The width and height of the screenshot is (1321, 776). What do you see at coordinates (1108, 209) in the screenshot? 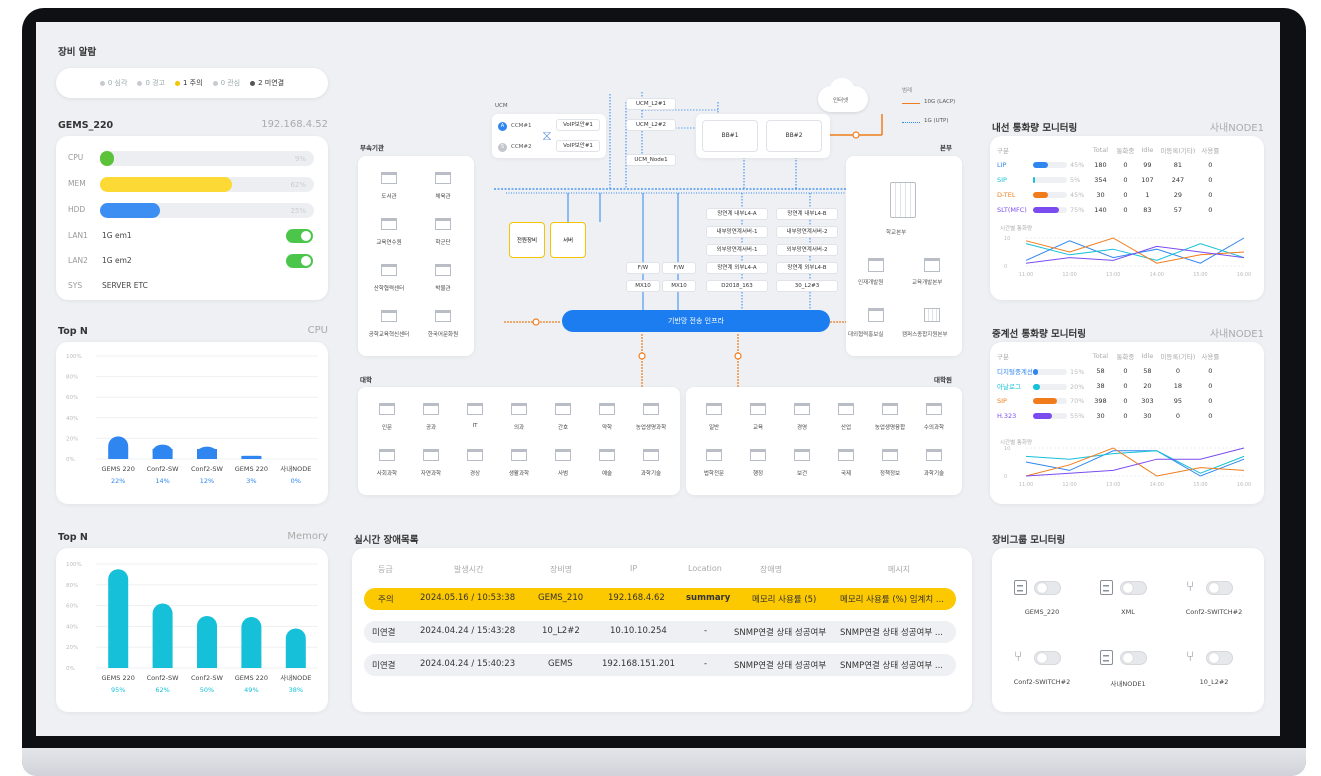
I see `table-row: SLT(MFC) 75% 140 0 83 57 0` at bounding box center [1108, 209].